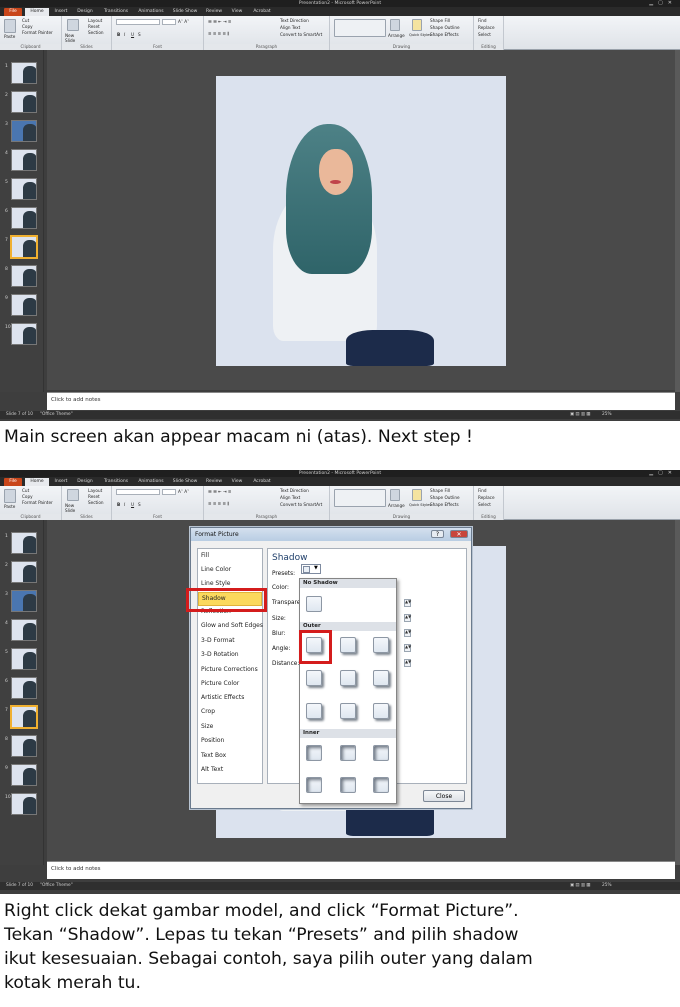 This screenshot has height=1007, width=680. Describe the element at coordinates (220, 654) in the screenshot. I see `category-3d-rotation: 3-D Rotation` at that location.